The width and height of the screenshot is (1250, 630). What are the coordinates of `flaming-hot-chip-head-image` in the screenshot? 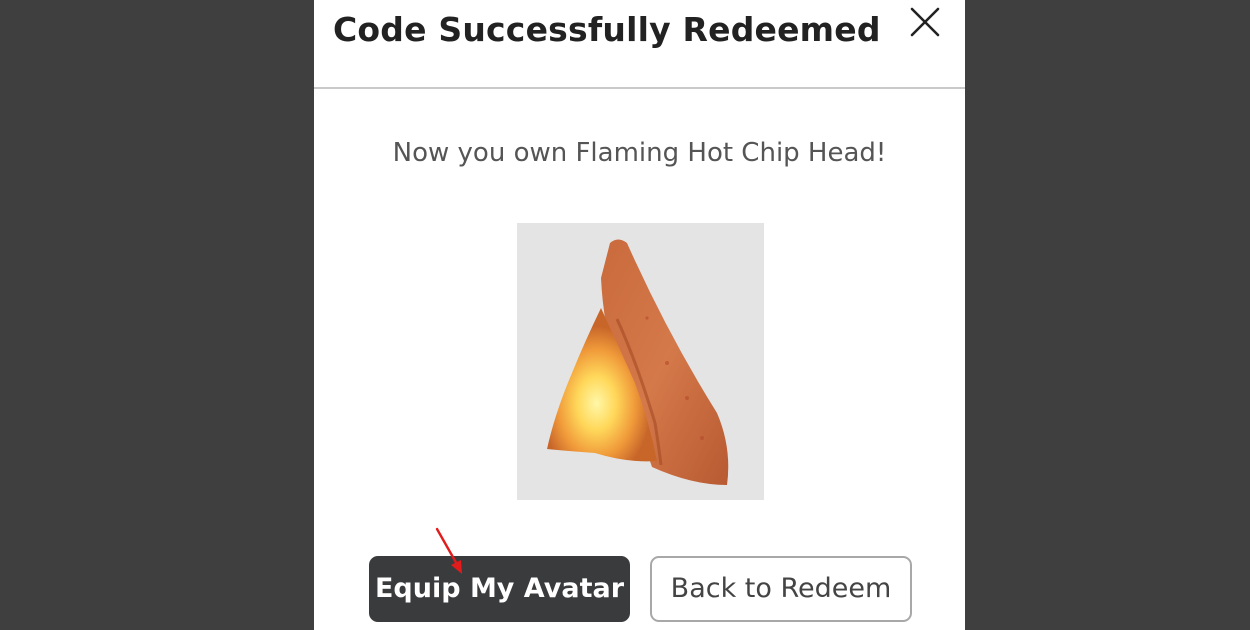 It's located at (638, 362).